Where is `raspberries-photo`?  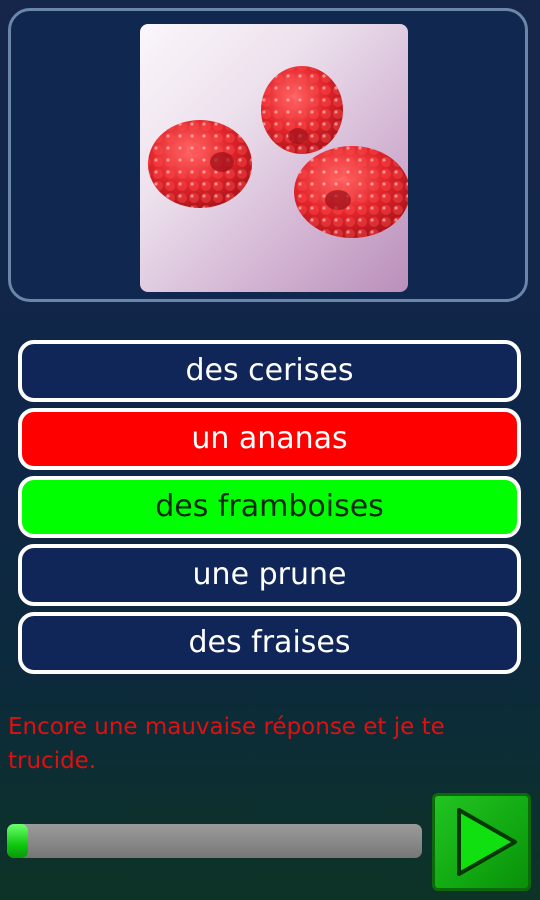
raspberries-photo is located at coordinates (274, 158).